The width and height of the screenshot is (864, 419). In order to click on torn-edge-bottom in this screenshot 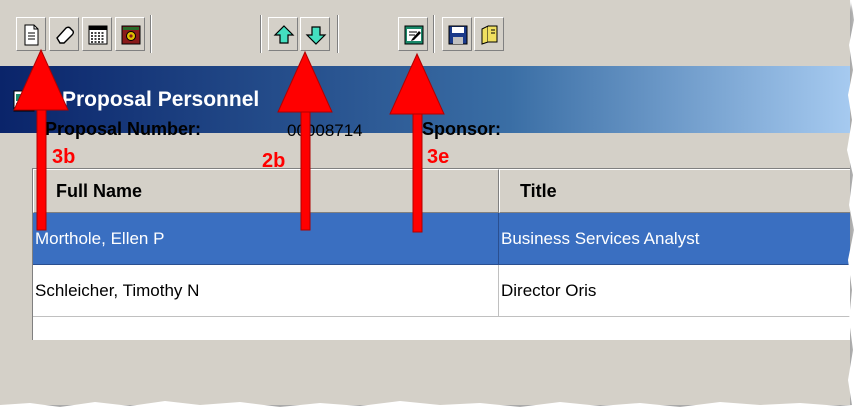, I will do `click(432, 410)`.